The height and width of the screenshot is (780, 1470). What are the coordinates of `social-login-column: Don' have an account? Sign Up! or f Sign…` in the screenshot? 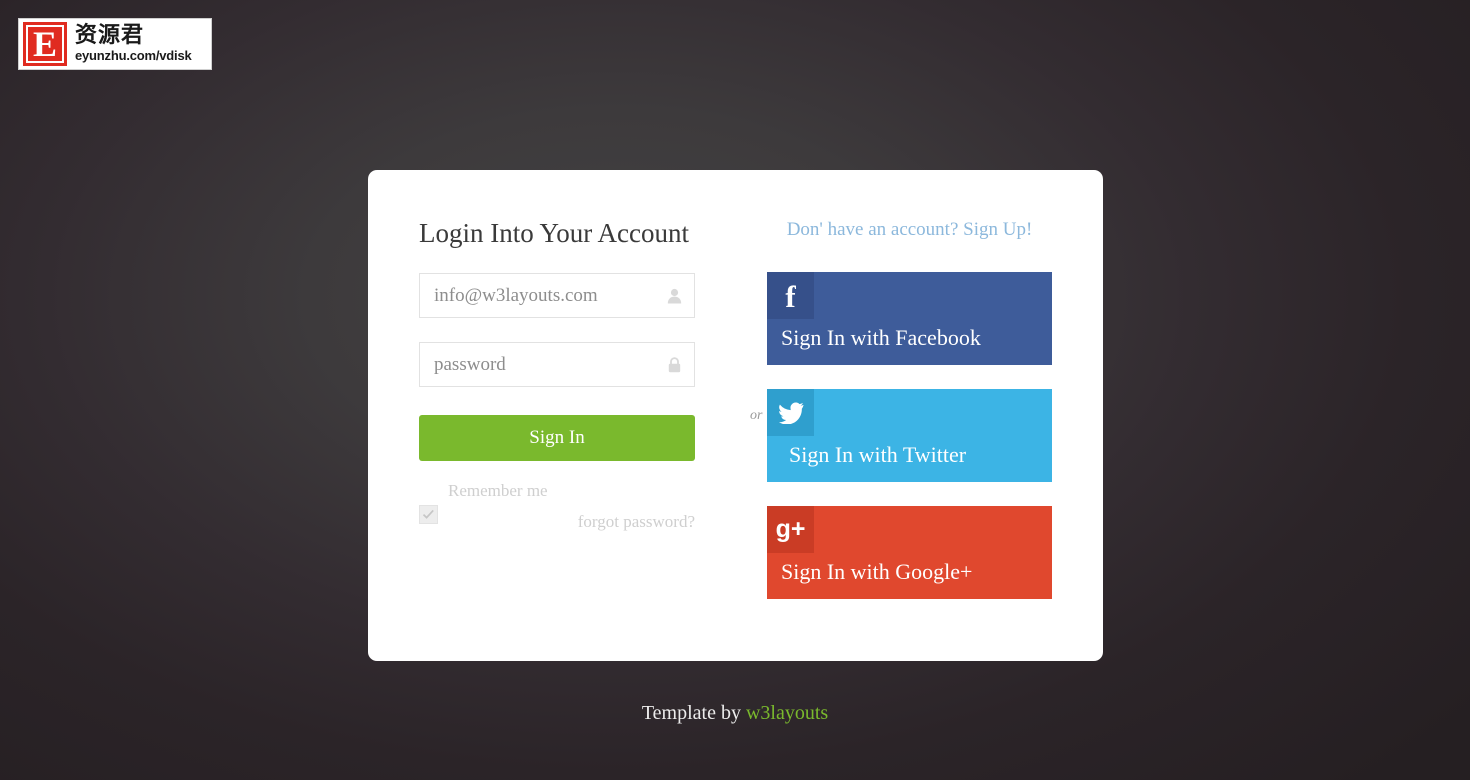 It's located at (901, 408).